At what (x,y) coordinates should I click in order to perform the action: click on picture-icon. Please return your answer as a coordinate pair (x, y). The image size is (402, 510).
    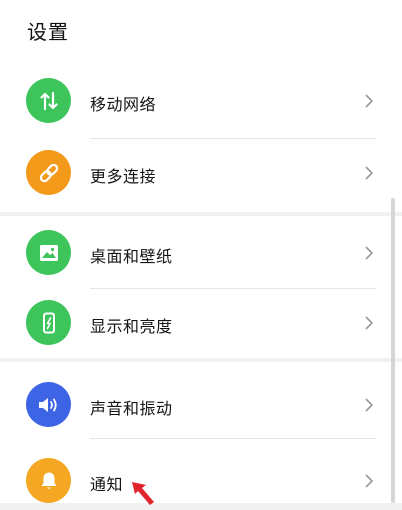
    Looking at the image, I should click on (48, 252).